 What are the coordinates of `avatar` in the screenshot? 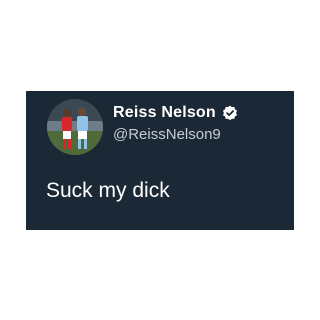 It's located at (75, 127).